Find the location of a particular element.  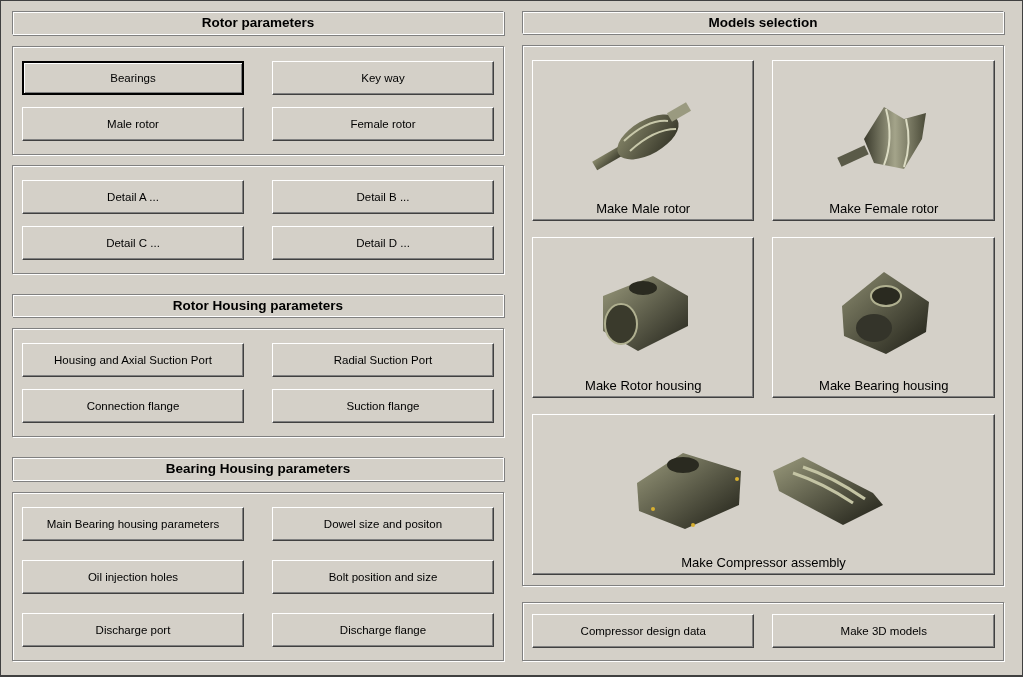

parameter-button: Connection flange is located at coordinates (133, 406).